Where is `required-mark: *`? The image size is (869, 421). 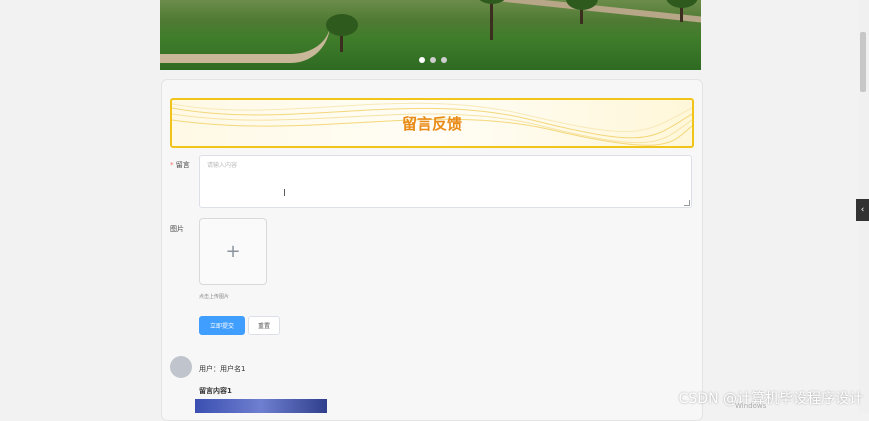 required-mark: * is located at coordinates (172, 165).